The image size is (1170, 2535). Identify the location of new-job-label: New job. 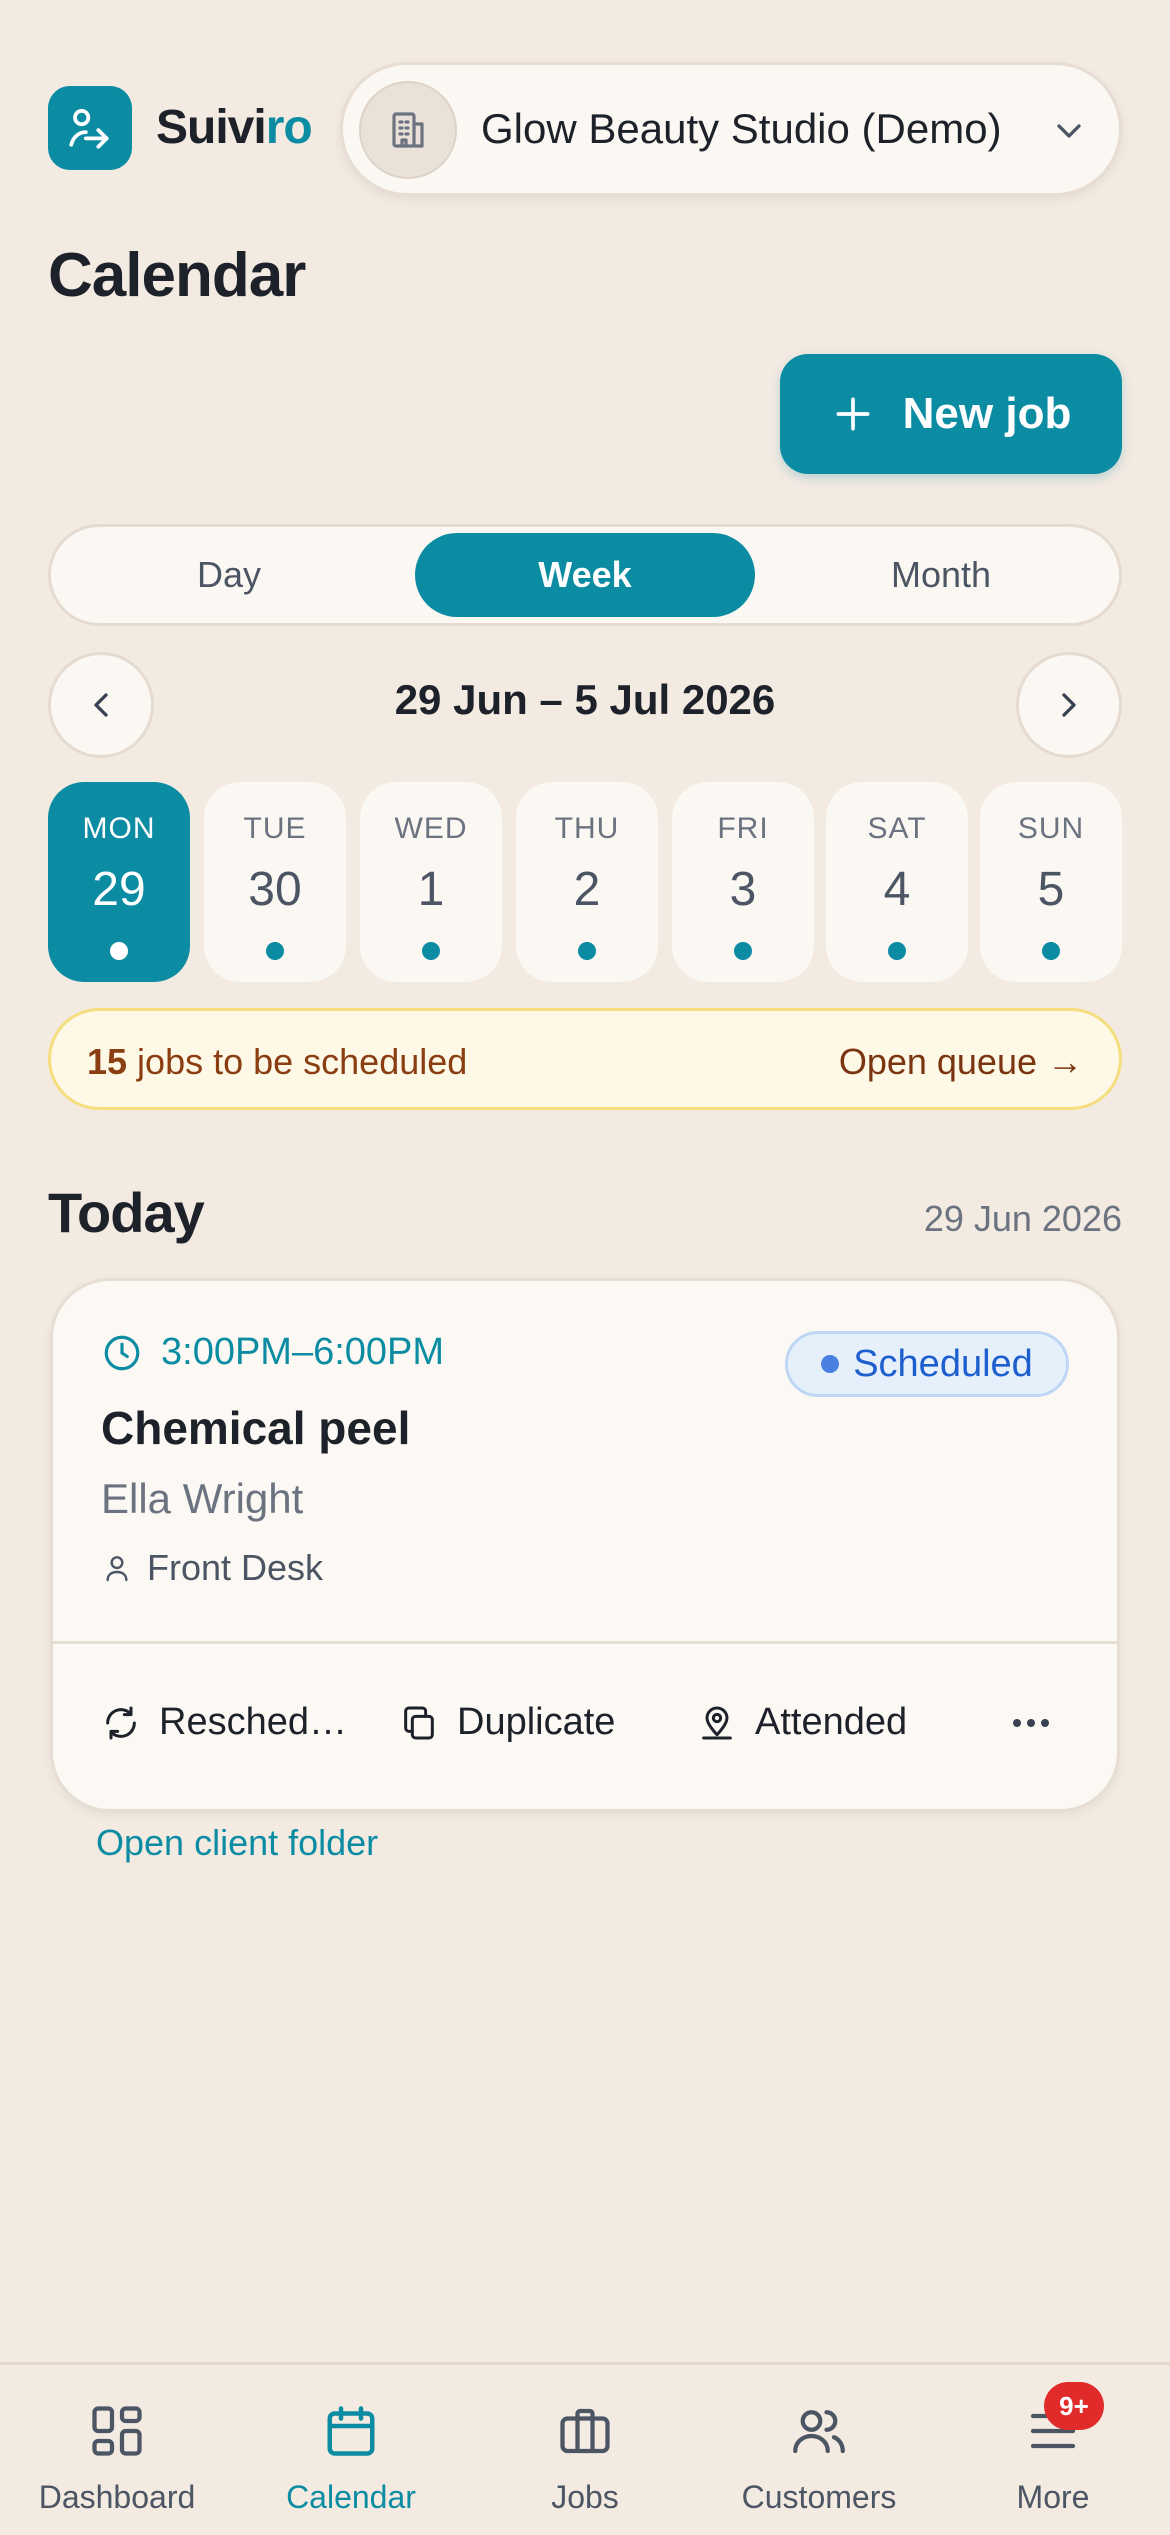
(987, 413).